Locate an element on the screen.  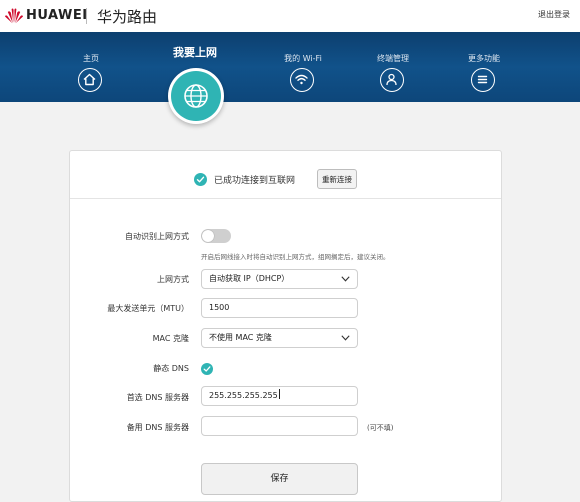
connection-status-text: 已成功连接到互联网 is located at coordinates (255, 181).